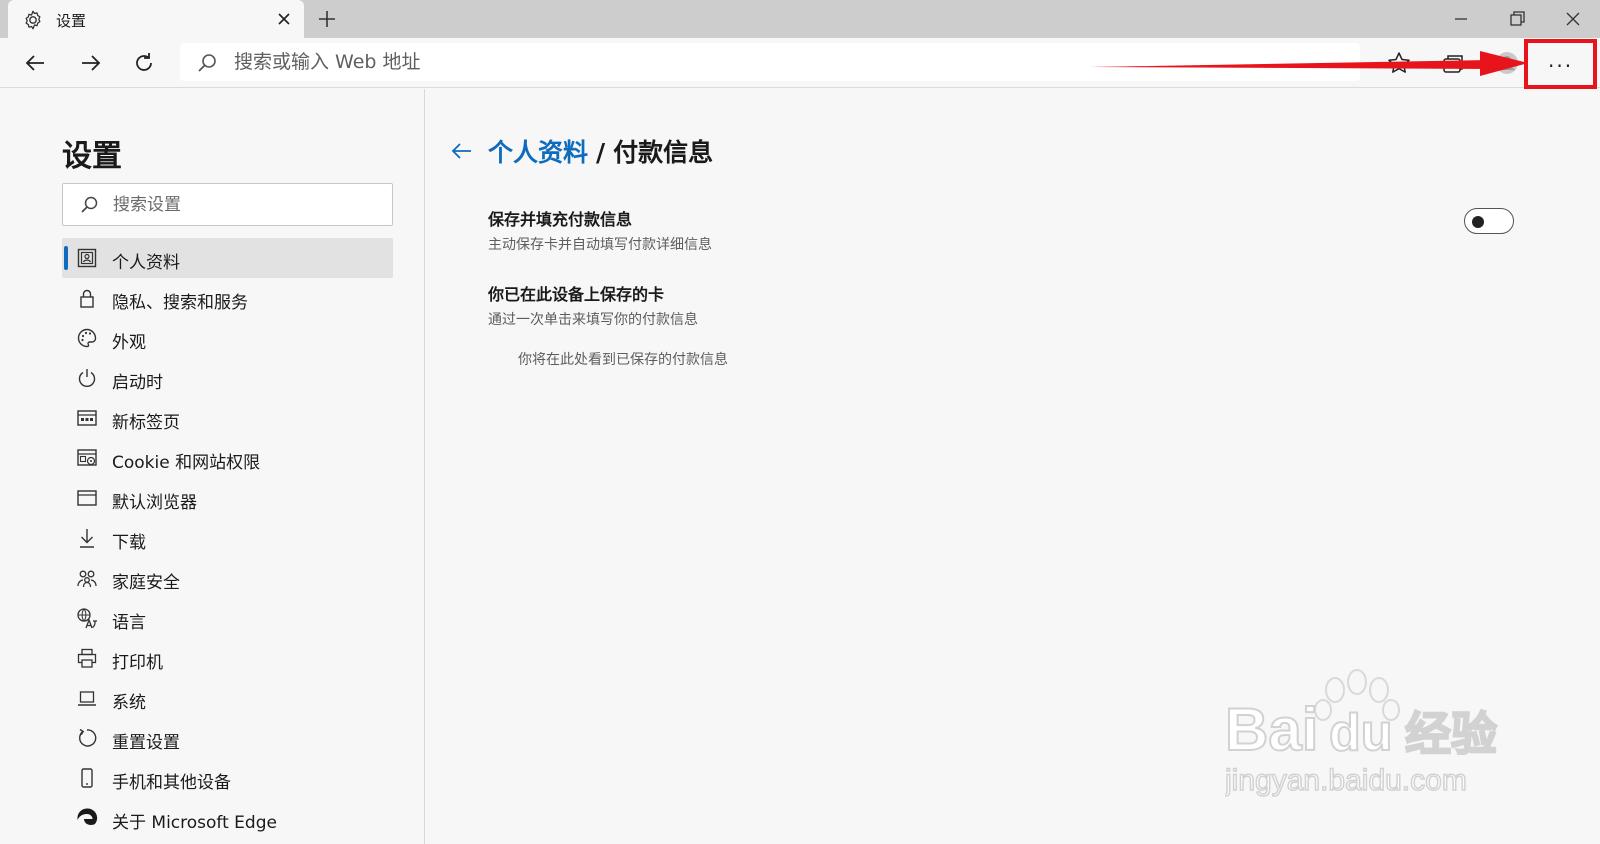 The image size is (1600, 844). Describe the element at coordinates (87, 816) in the screenshot. I see `edge-logo-icon` at that location.